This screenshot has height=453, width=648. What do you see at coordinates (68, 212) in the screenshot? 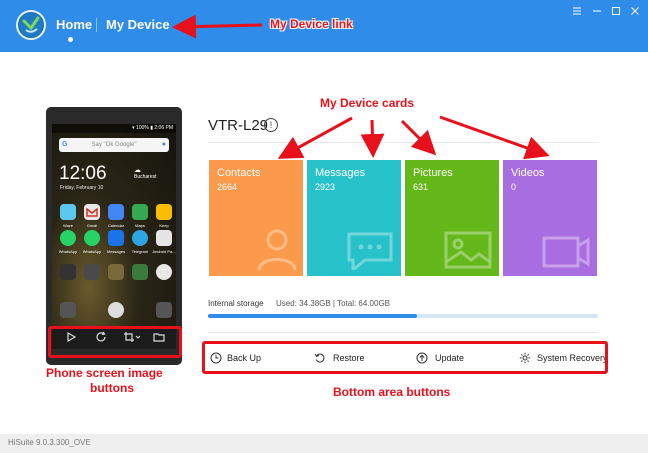
I see `waze-app-icon` at bounding box center [68, 212].